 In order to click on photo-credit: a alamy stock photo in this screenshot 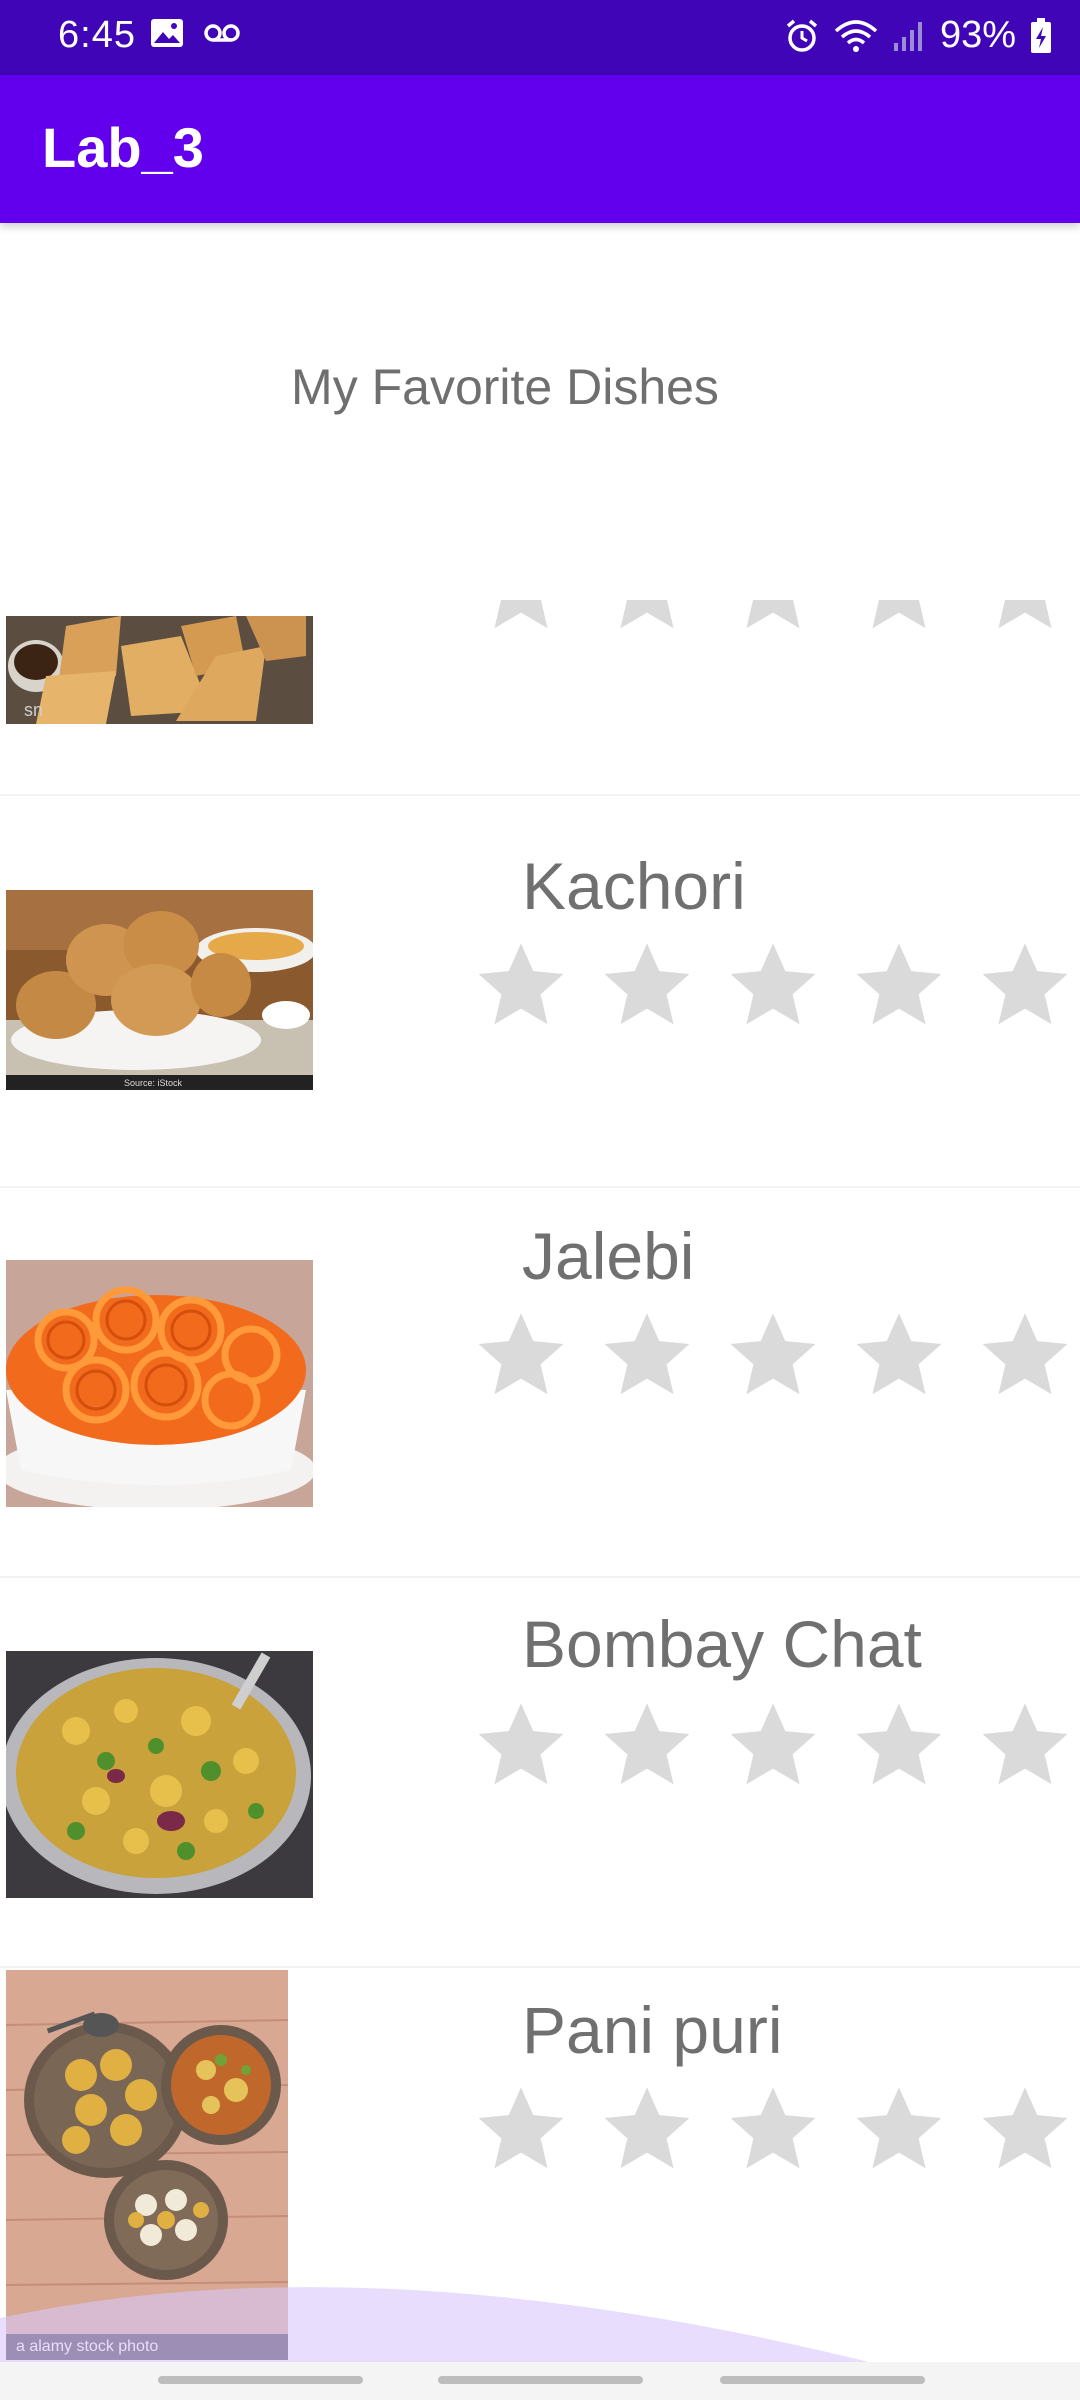, I will do `click(147, 2347)`.